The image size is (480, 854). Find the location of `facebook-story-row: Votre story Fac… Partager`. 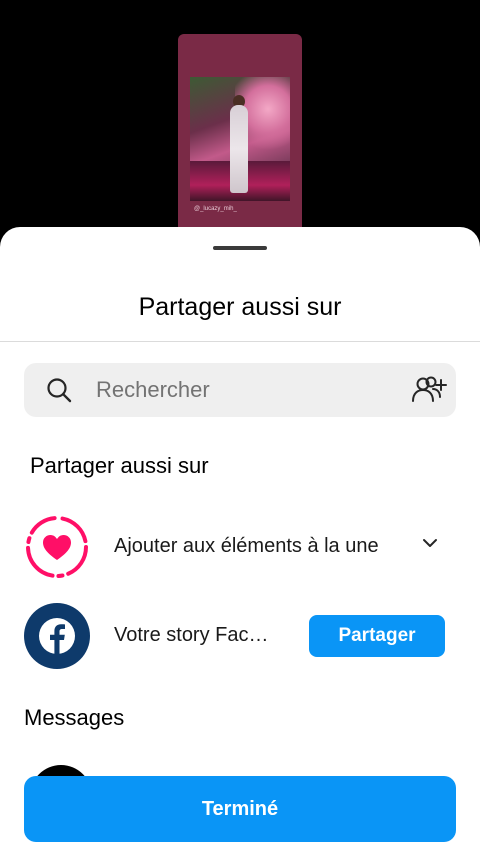

facebook-story-row: Votre story Fac… Partager is located at coordinates (240, 636).